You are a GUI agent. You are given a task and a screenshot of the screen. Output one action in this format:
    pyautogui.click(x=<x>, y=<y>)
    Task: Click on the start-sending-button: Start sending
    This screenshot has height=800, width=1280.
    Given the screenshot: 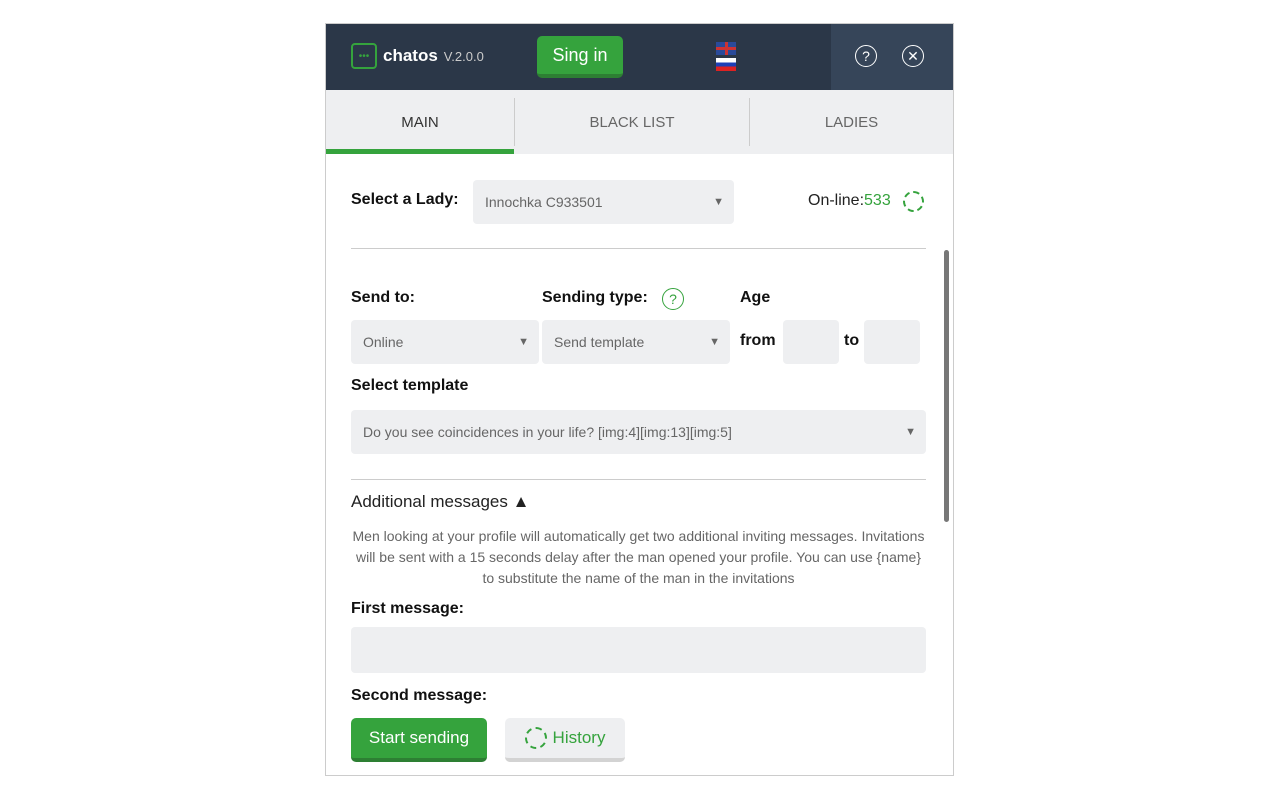 What is the action you would take?
    pyautogui.click(x=419, y=740)
    